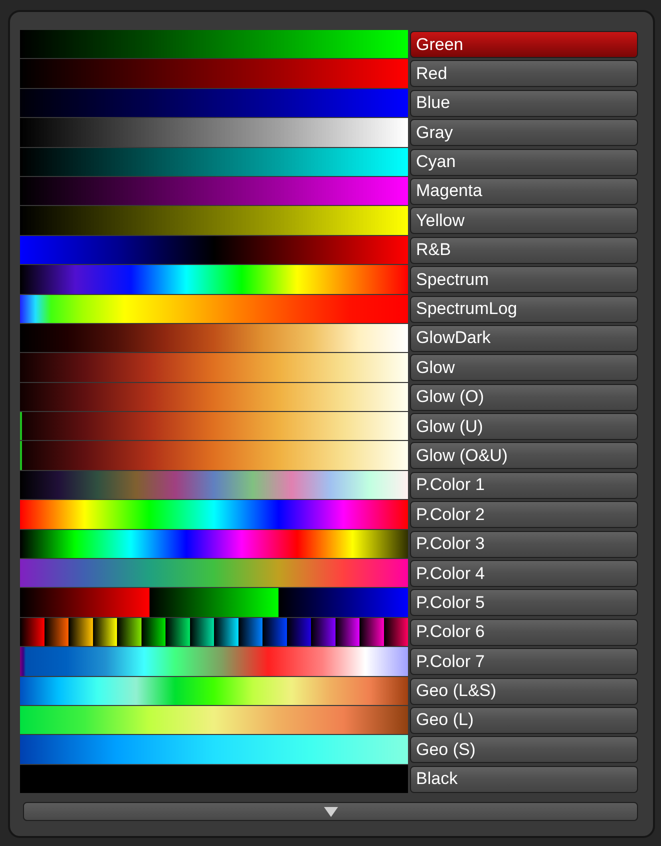 The image size is (661, 846). Describe the element at coordinates (524, 574) in the screenshot. I see `colormap-option: P.Color 4` at that location.